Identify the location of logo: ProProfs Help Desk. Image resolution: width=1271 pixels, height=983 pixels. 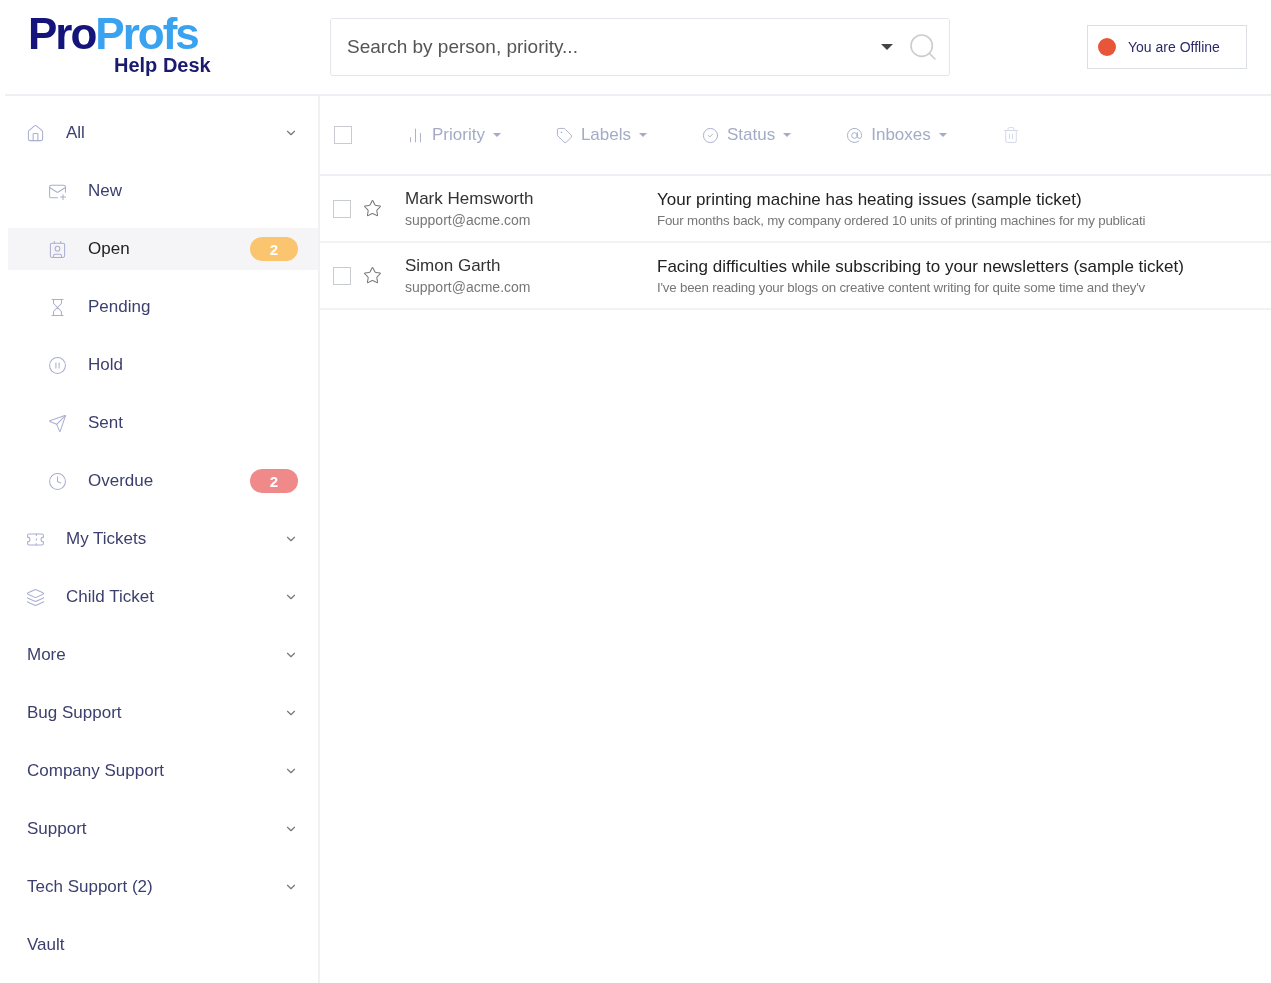
(119, 47).